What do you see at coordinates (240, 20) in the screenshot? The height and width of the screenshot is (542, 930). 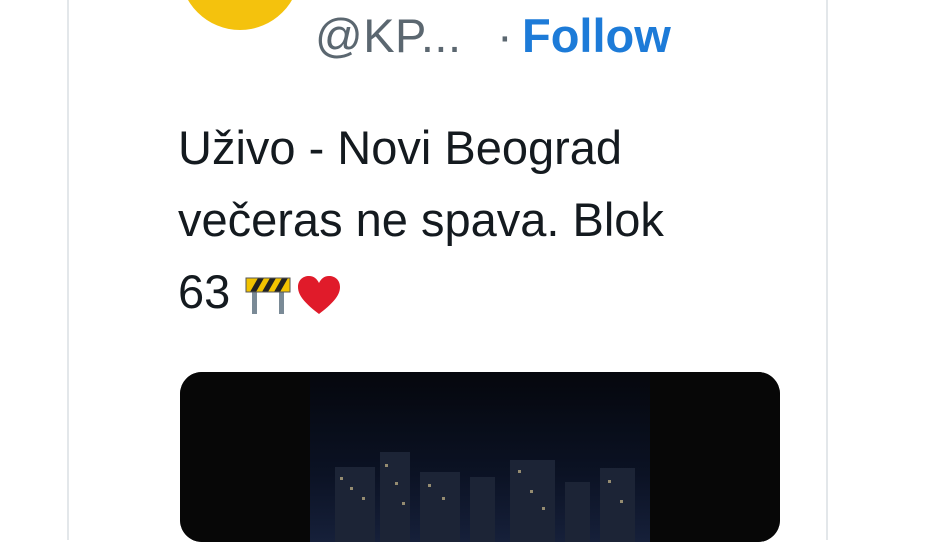 I see `profile-avatar: PROMET` at bounding box center [240, 20].